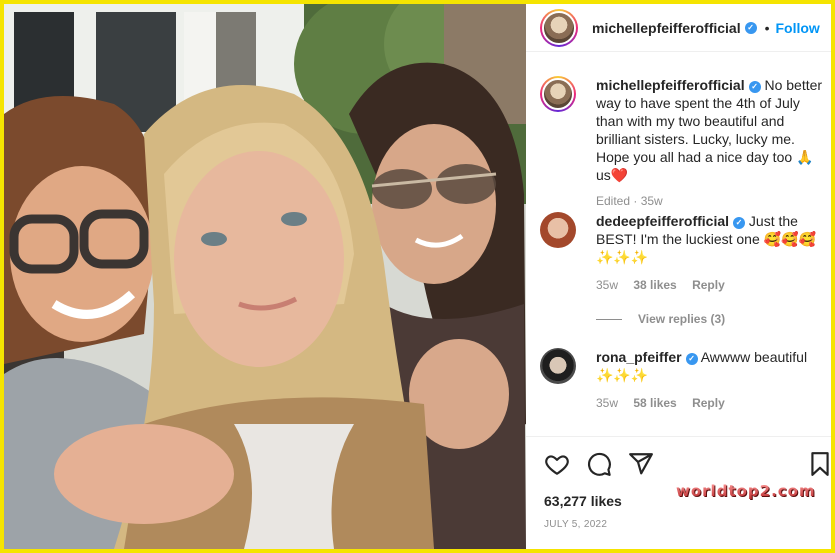 This screenshot has height=553, width=835. I want to click on comment-meta: 35w 38 likes Reply, so click(712, 285).